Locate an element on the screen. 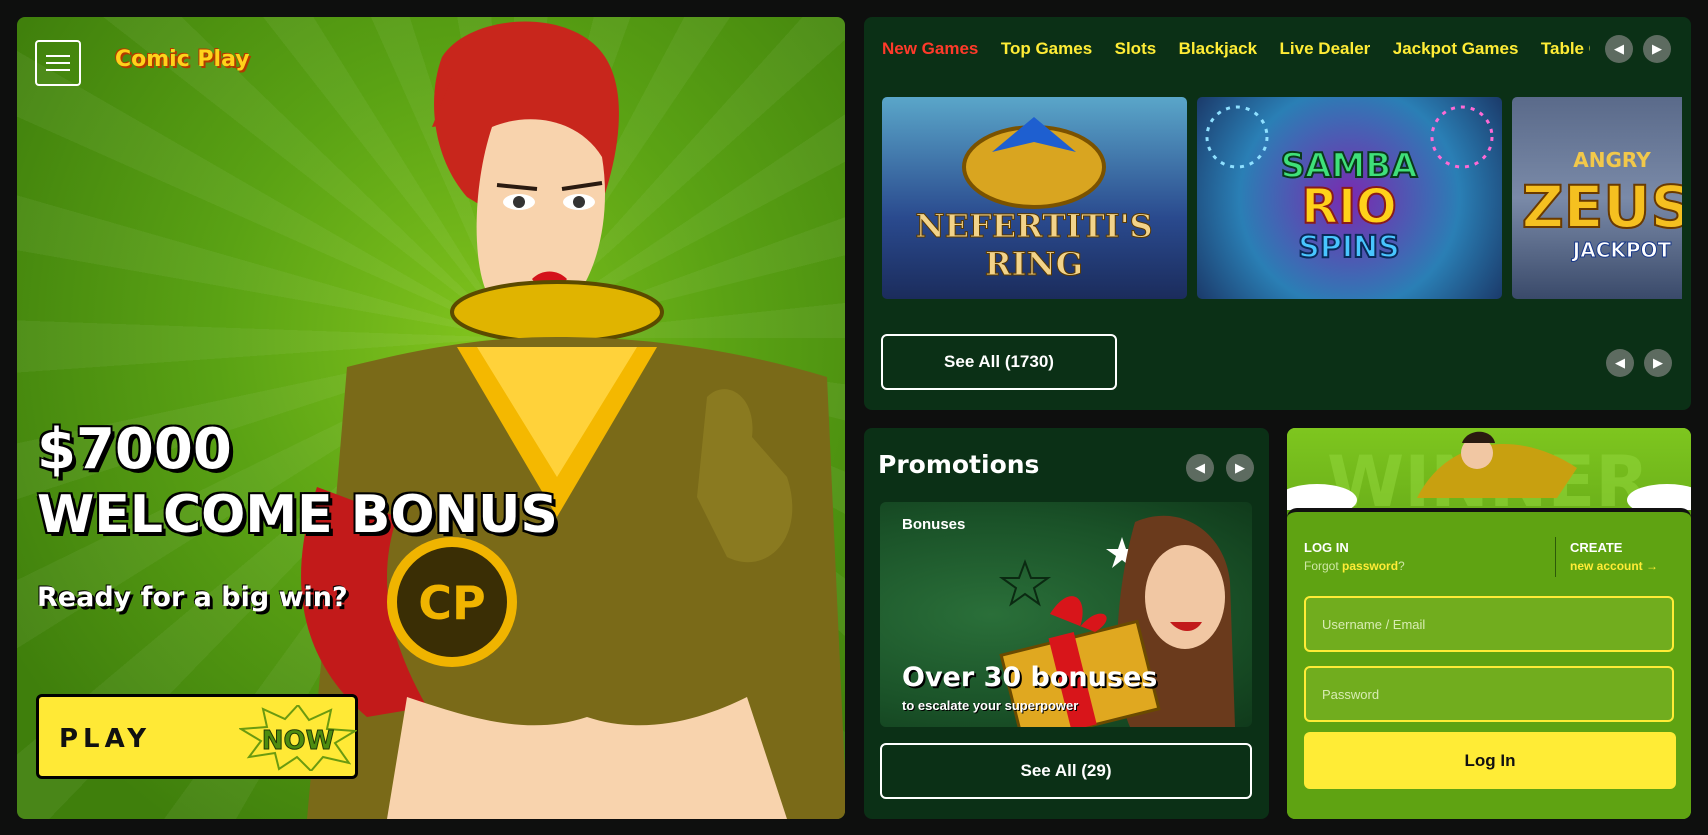  nefertitis-ring-artwork: NEFERTITI'S RING is located at coordinates (1034, 200).